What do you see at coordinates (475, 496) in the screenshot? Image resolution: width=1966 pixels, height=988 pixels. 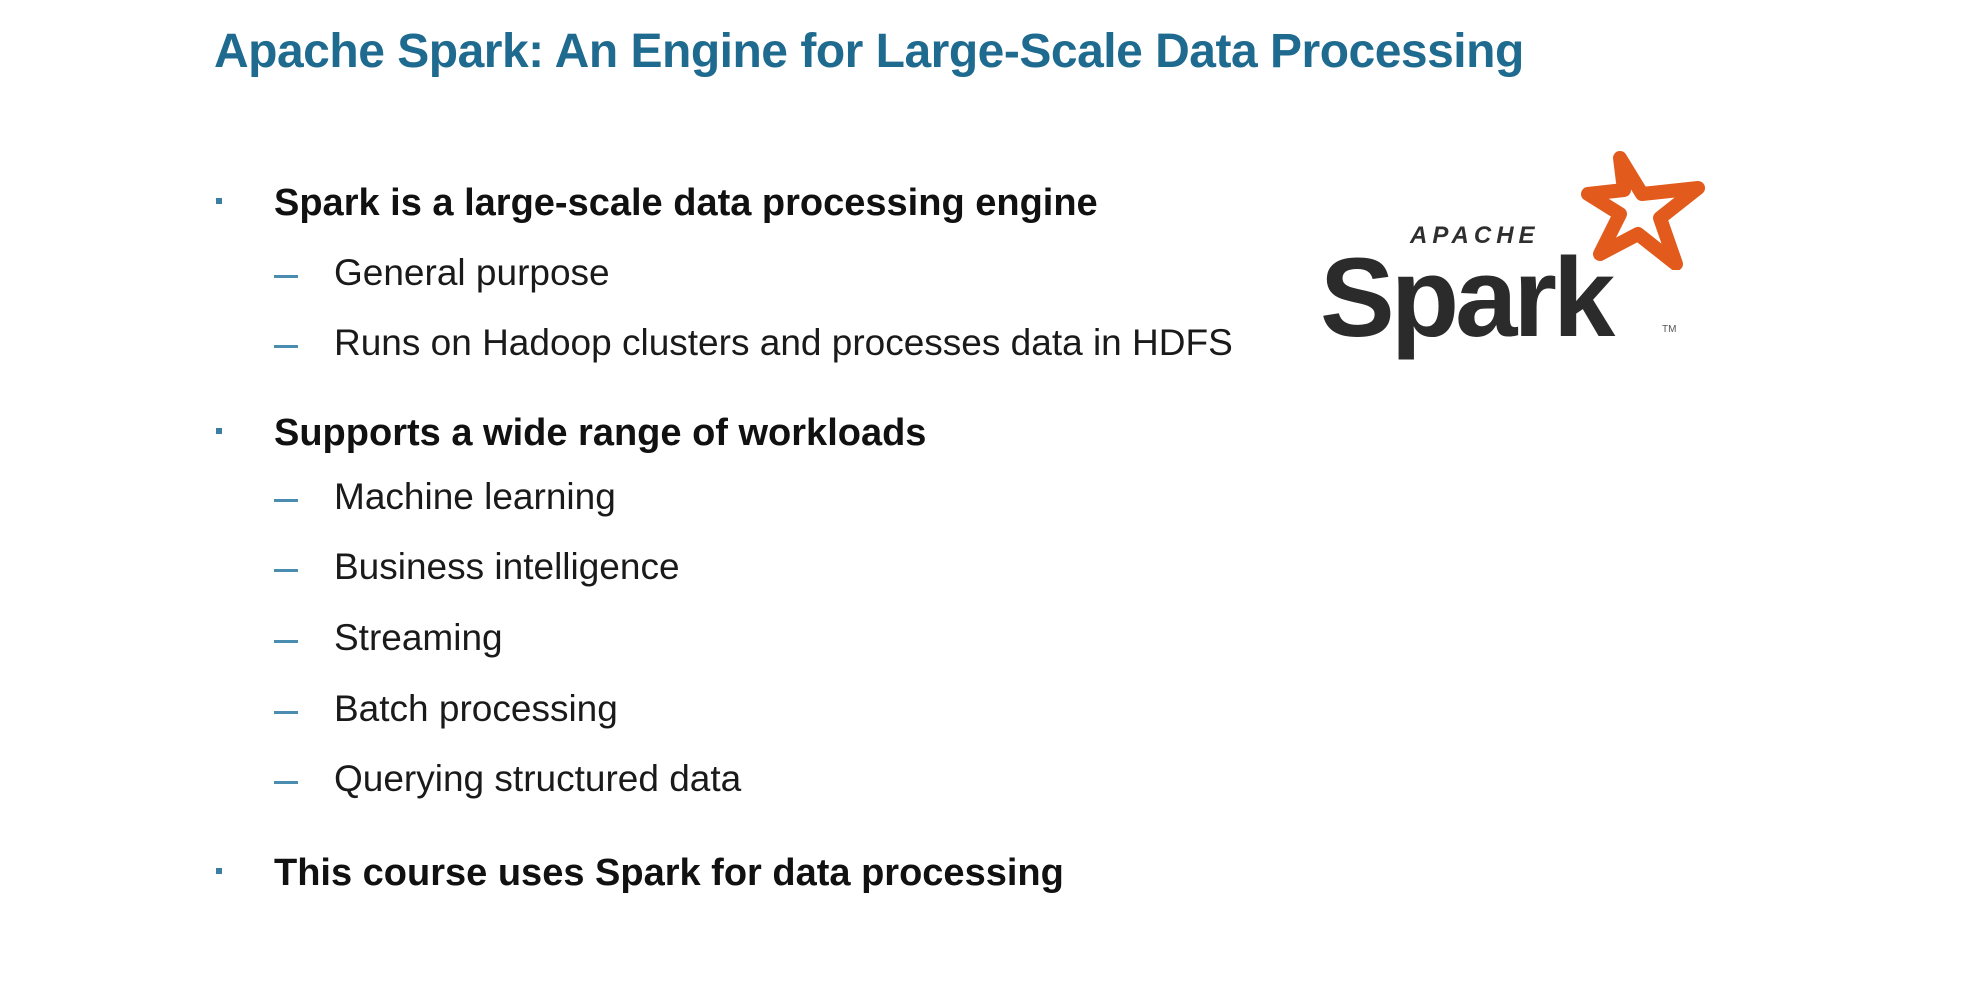 I see `sub-text: Machine learning` at bounding box center [475, 496].